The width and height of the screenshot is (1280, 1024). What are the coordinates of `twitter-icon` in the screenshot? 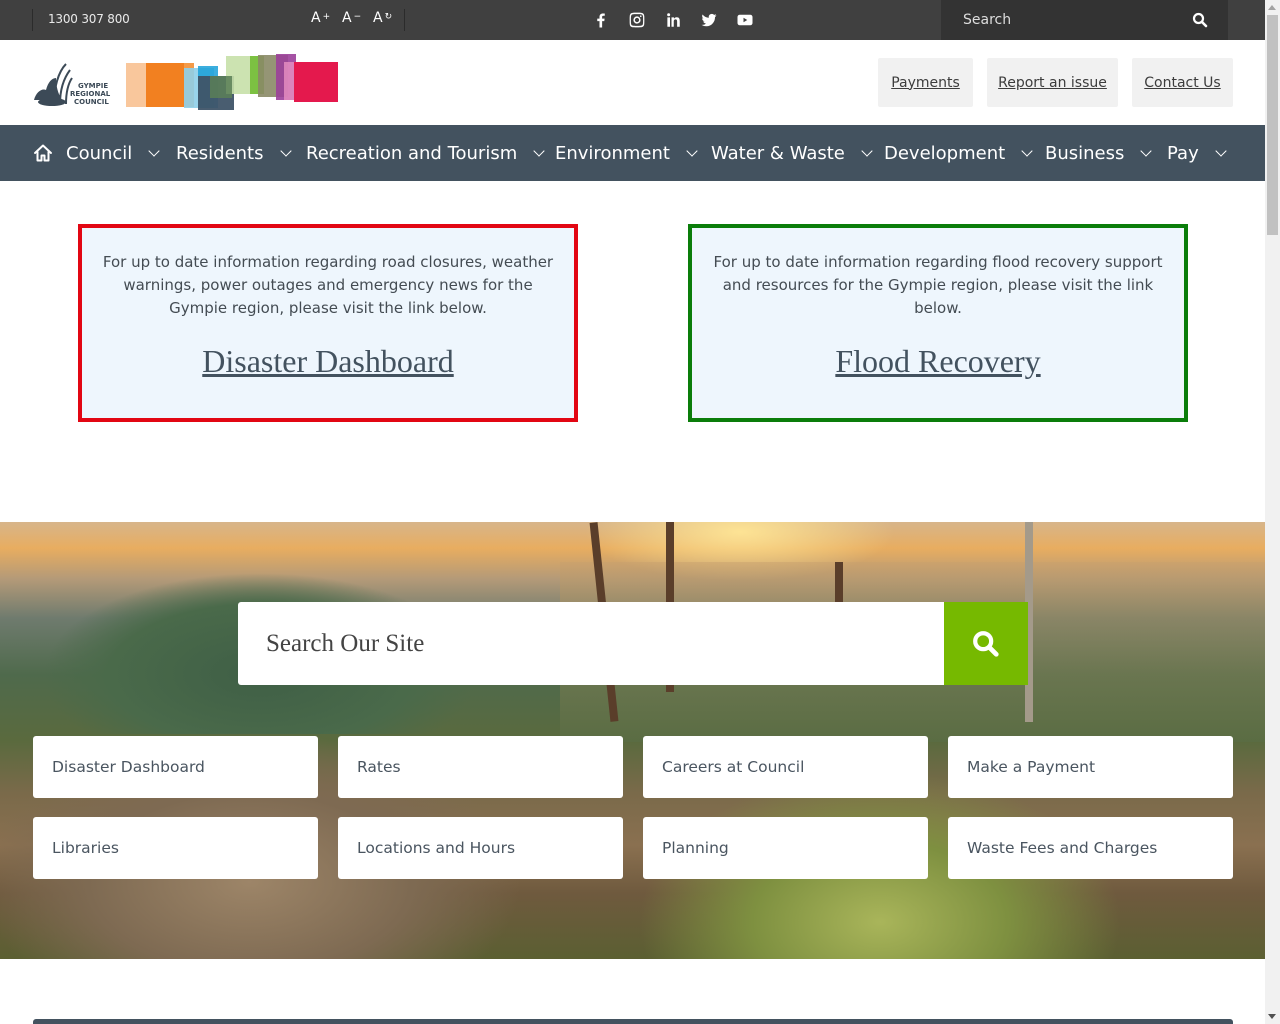 It's located at (709, 20).